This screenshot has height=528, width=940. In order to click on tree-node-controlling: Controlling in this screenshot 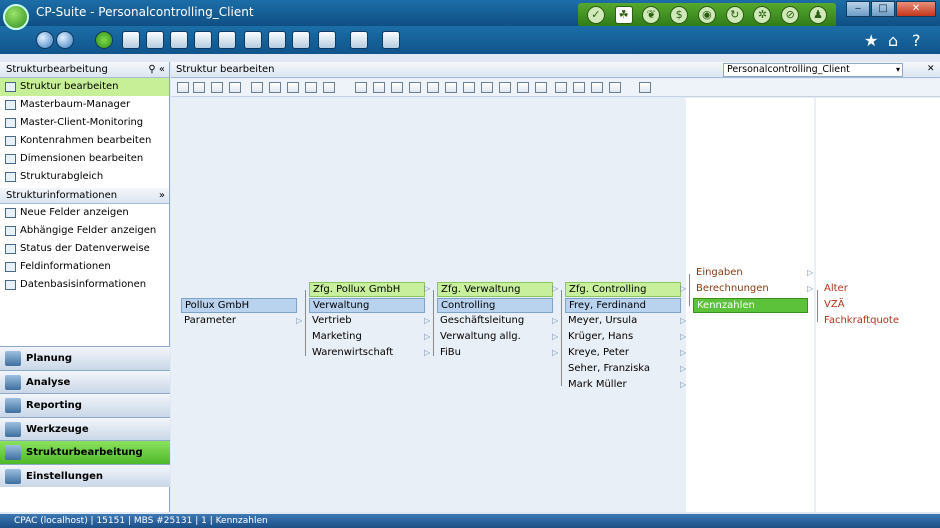, I will do `click(495, 305)`.